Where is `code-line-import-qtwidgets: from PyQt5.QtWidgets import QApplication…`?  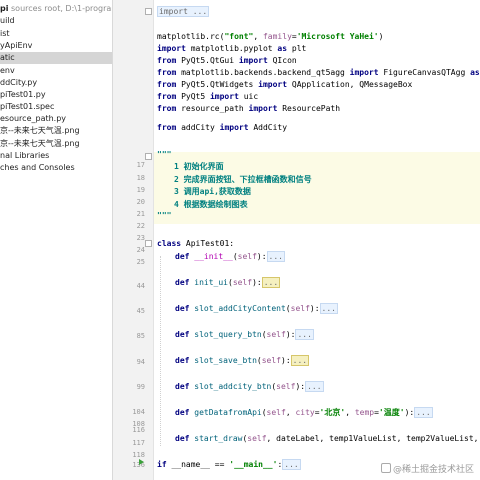
code-line-import-qtwidgets: from PyQt5.QtWidgets import QApplication… is located at coordinates (285, 84).